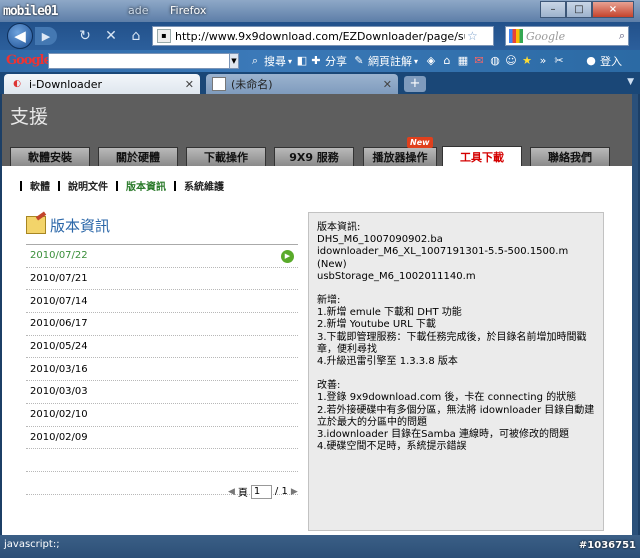 This screenshot has height=558, width=640. Describe the element at coordinates (579, 9) in the screenshot. I see `maximize-button: □` at that location.